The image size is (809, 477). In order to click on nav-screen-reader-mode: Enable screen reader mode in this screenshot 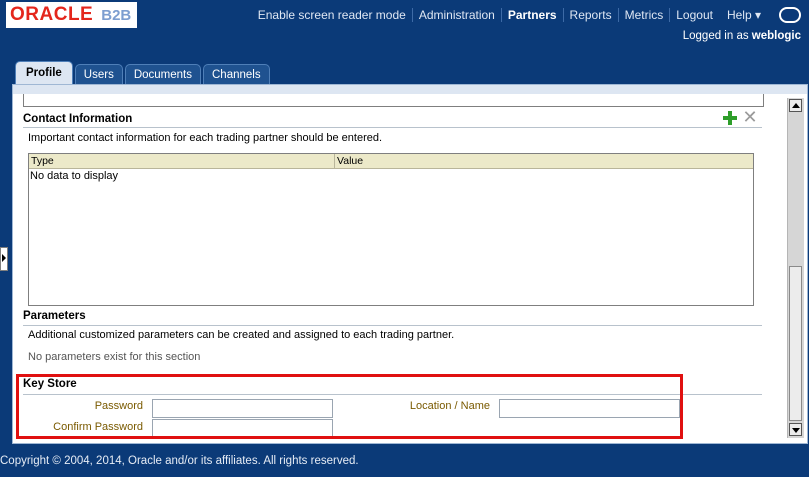, I will do `click(332, 15)`.